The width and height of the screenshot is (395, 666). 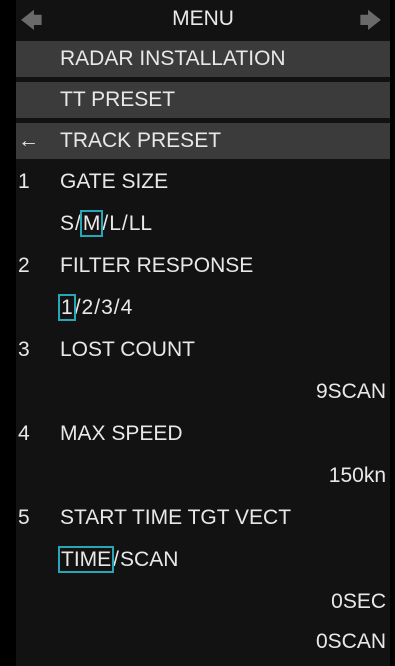 What do you see at coordinates (203, 309) in the screenshot?
I see `filter-response-options: 1/2/3/4` at bounding box center [203, 309].